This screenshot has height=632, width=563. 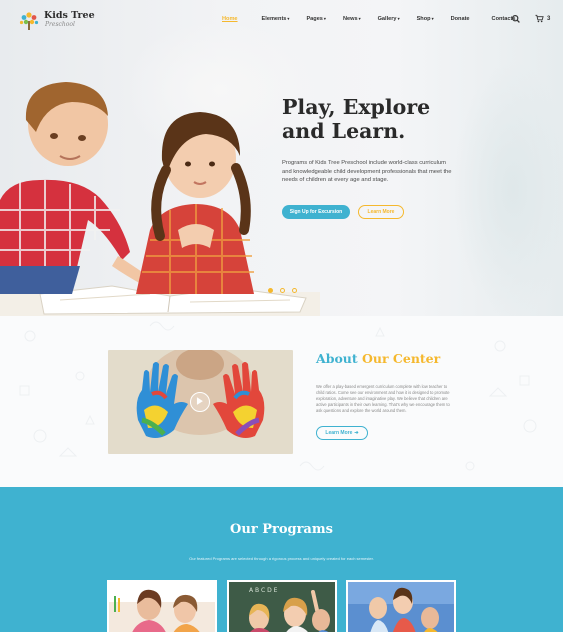 I want to click on search-icon, so click(x=516, y=19).